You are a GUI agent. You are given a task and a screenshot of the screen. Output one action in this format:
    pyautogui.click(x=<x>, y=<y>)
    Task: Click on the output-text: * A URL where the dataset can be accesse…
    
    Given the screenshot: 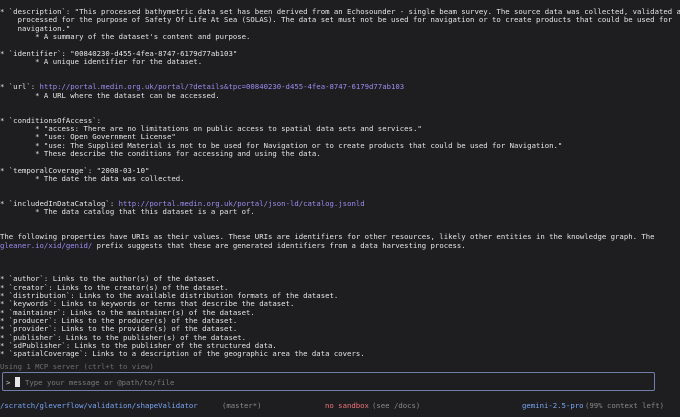 What is the action you would take?
    pyautogui.click(x=110, y=95)
    